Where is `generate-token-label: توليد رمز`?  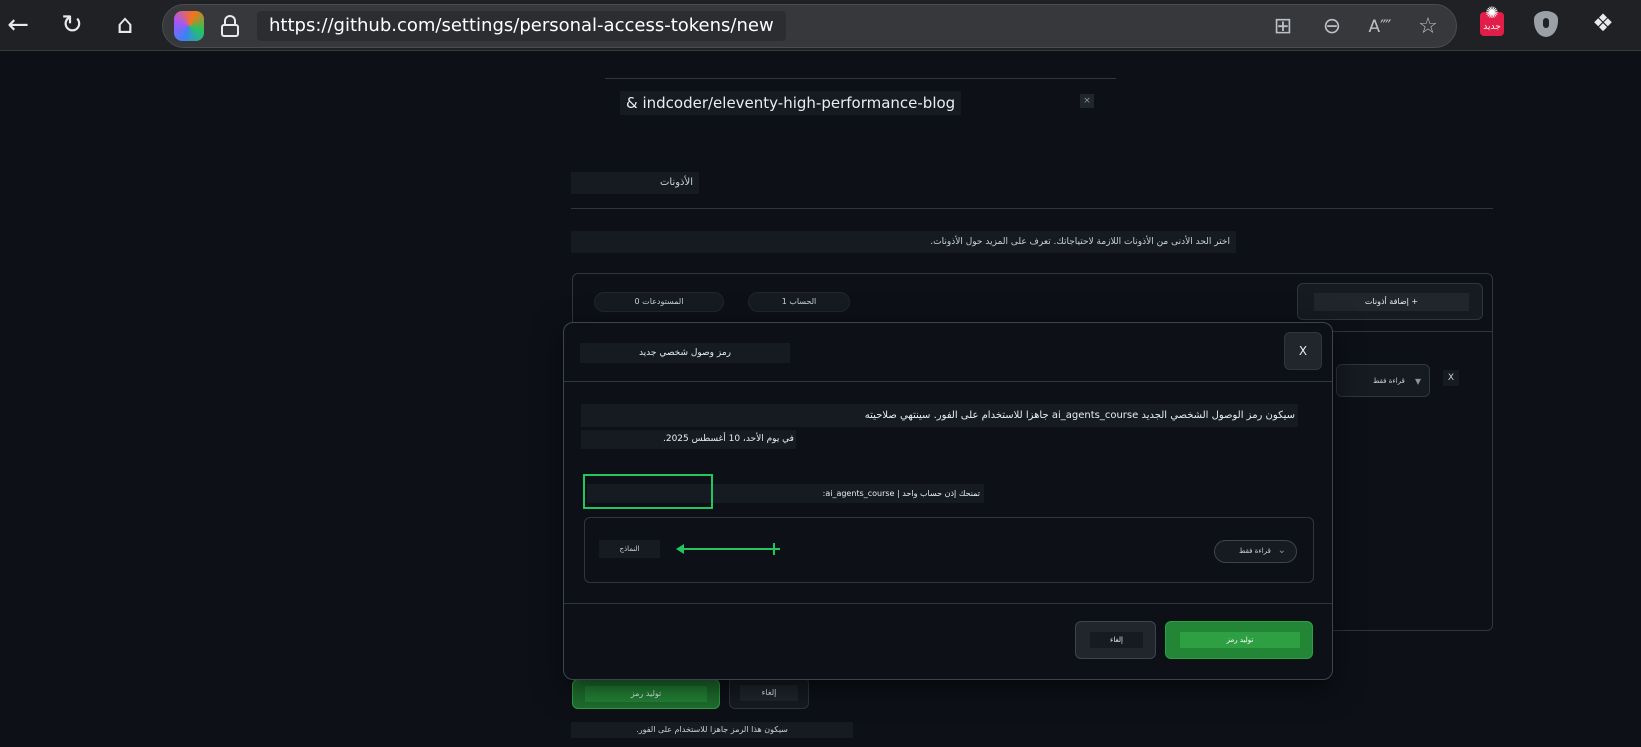
generate-token-label: توليد رمز is located at coordinates (646, 694).